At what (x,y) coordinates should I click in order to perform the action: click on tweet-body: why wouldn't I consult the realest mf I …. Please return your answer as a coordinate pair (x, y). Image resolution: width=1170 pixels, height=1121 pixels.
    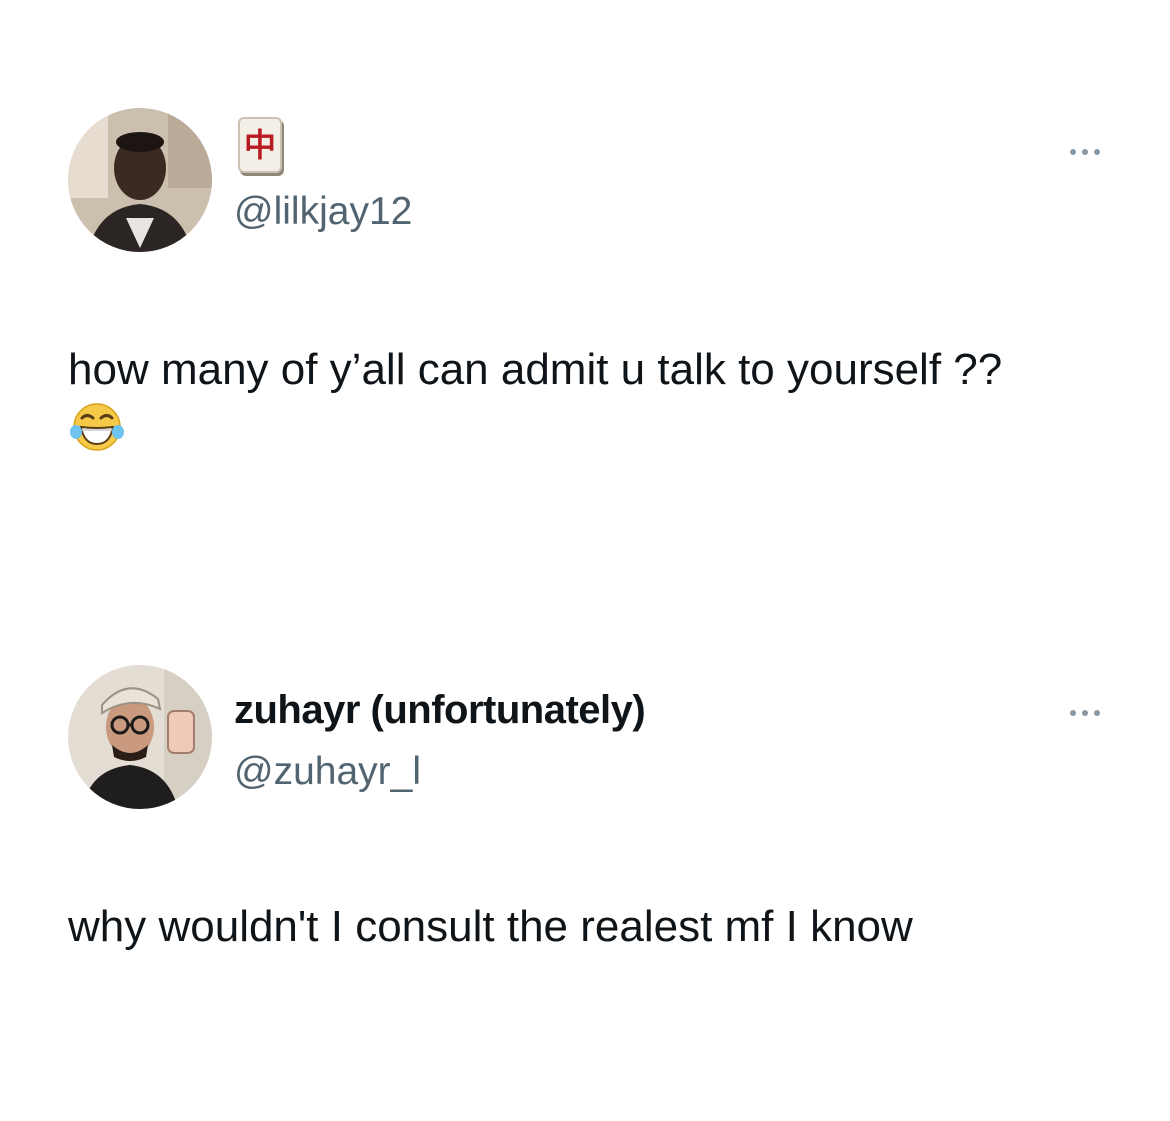
    Looking at the image, I should click on (490, 926).